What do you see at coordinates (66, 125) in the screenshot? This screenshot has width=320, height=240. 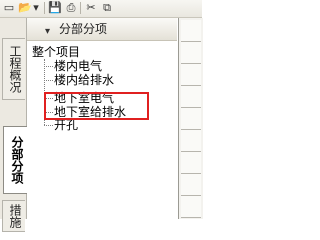 I see `tree-item-openings: 开孔` at bounding box center [66, 125].